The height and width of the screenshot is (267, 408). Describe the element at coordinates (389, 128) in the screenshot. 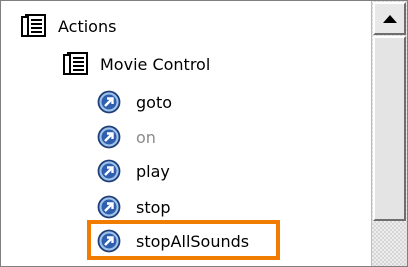

I see `scroll-thumb` at that location.